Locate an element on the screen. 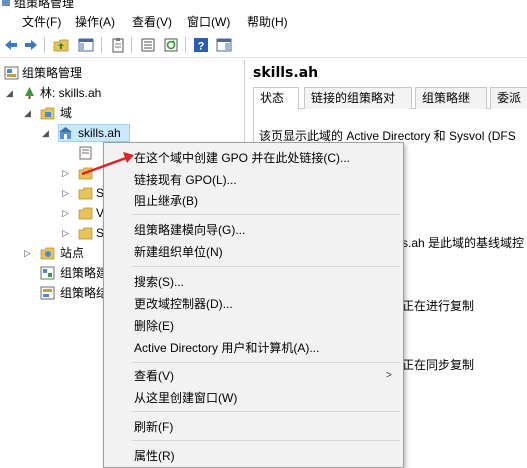  tab-status: 状态 is located at coordinates (276, 98).